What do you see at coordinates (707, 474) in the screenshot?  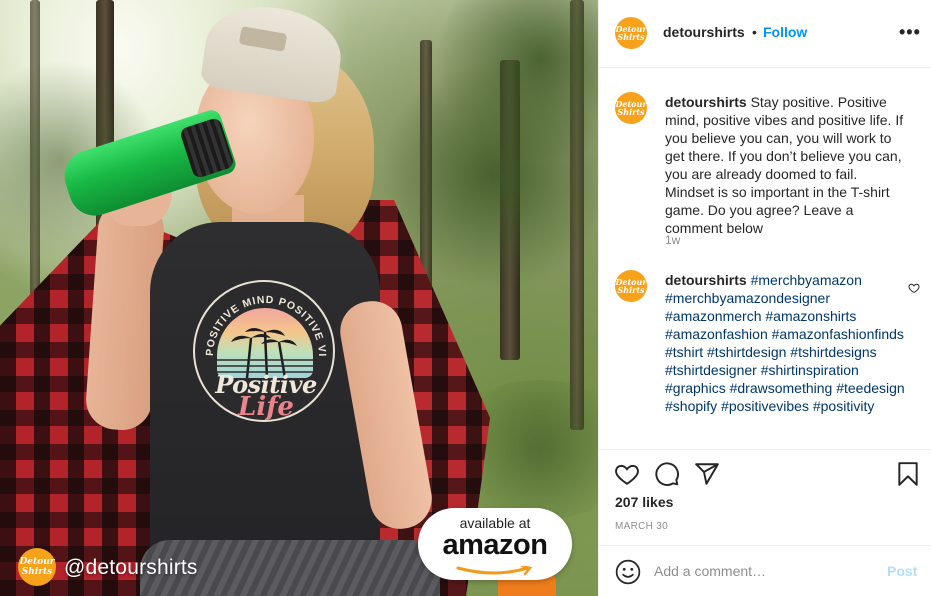 I see `share-icon` at bounding box center [707, 474].